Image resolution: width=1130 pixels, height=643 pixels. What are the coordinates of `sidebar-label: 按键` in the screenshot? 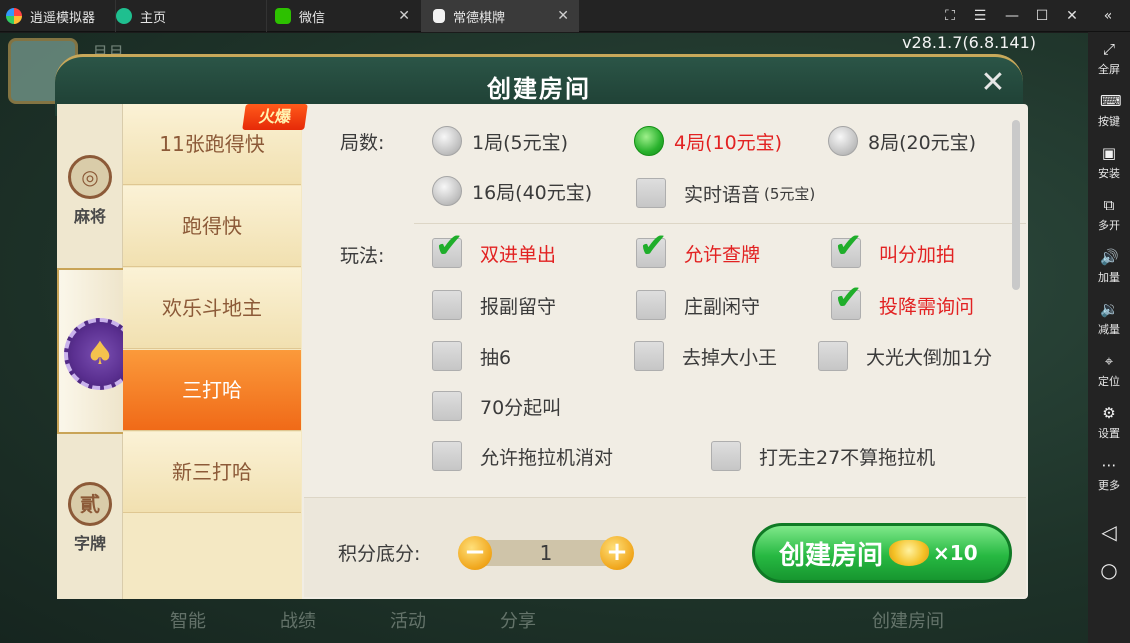 It's located at (1109, 121).